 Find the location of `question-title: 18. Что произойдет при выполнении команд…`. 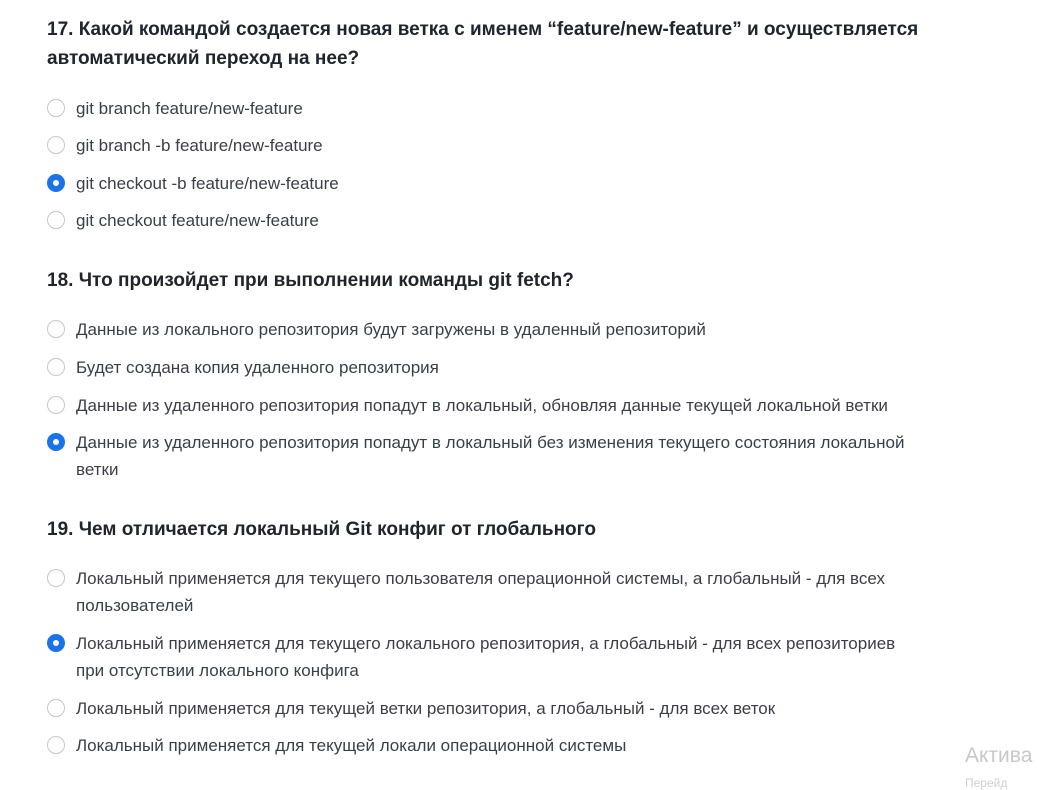

question-title: 18. Что произойдет при выполнении команд… is located at coordinates (310, 280).